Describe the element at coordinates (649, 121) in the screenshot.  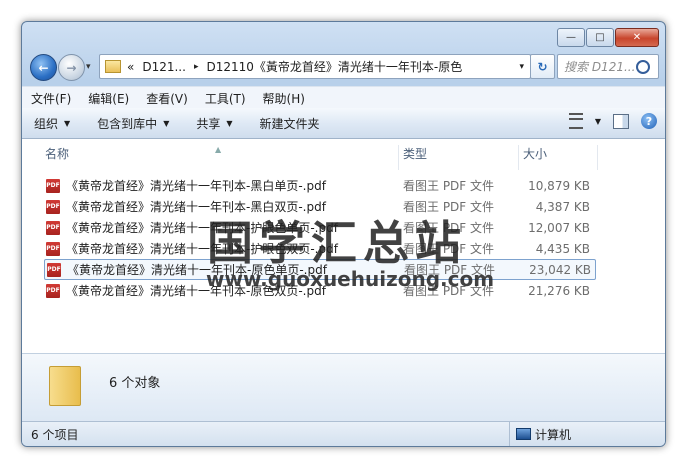
I see `help-icon: ?` at that location.